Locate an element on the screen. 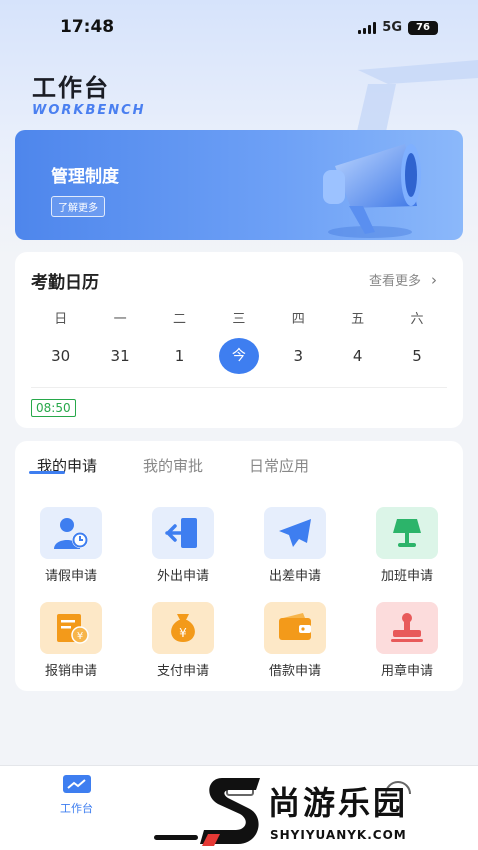 The height and width of the screenshot is (850, 478). weekday-label: 三 is located at coordinates (239, 319).